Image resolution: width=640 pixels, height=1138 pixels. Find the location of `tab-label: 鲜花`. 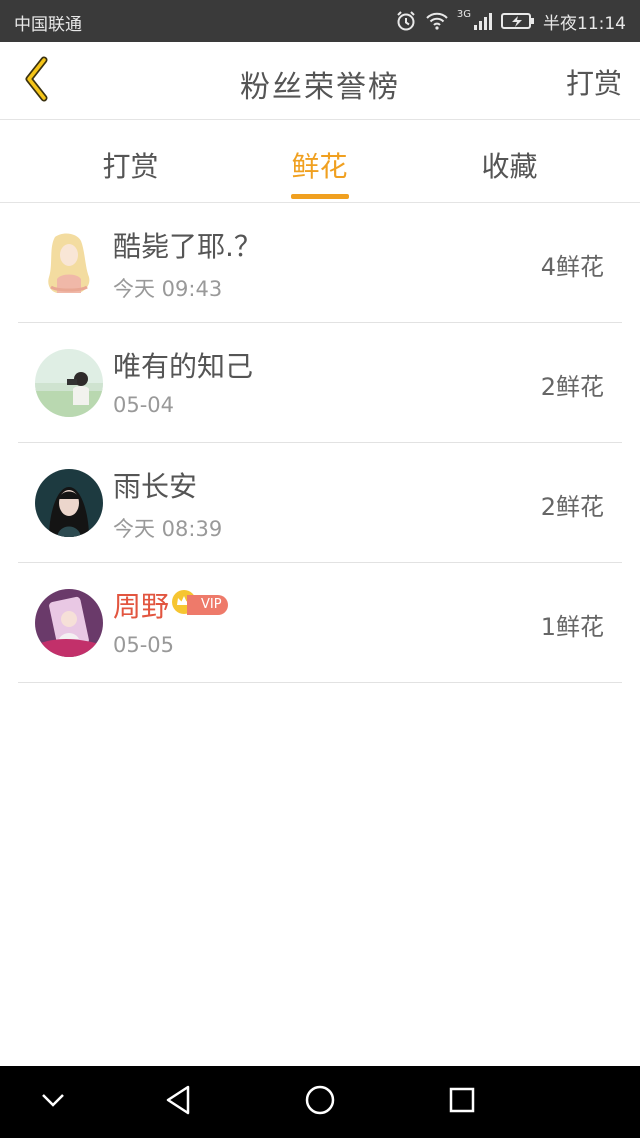

tab-label: 鲜花 is located at coordinates (319, 166).